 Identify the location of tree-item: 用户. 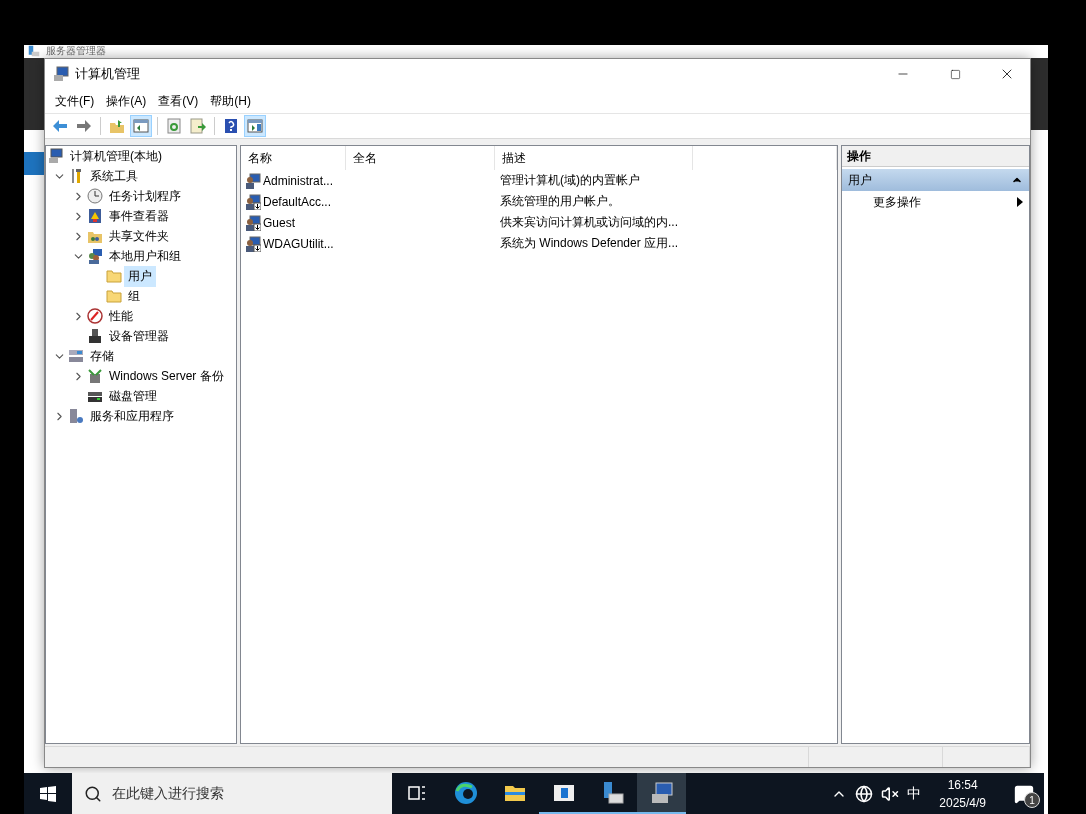
(140, 276).